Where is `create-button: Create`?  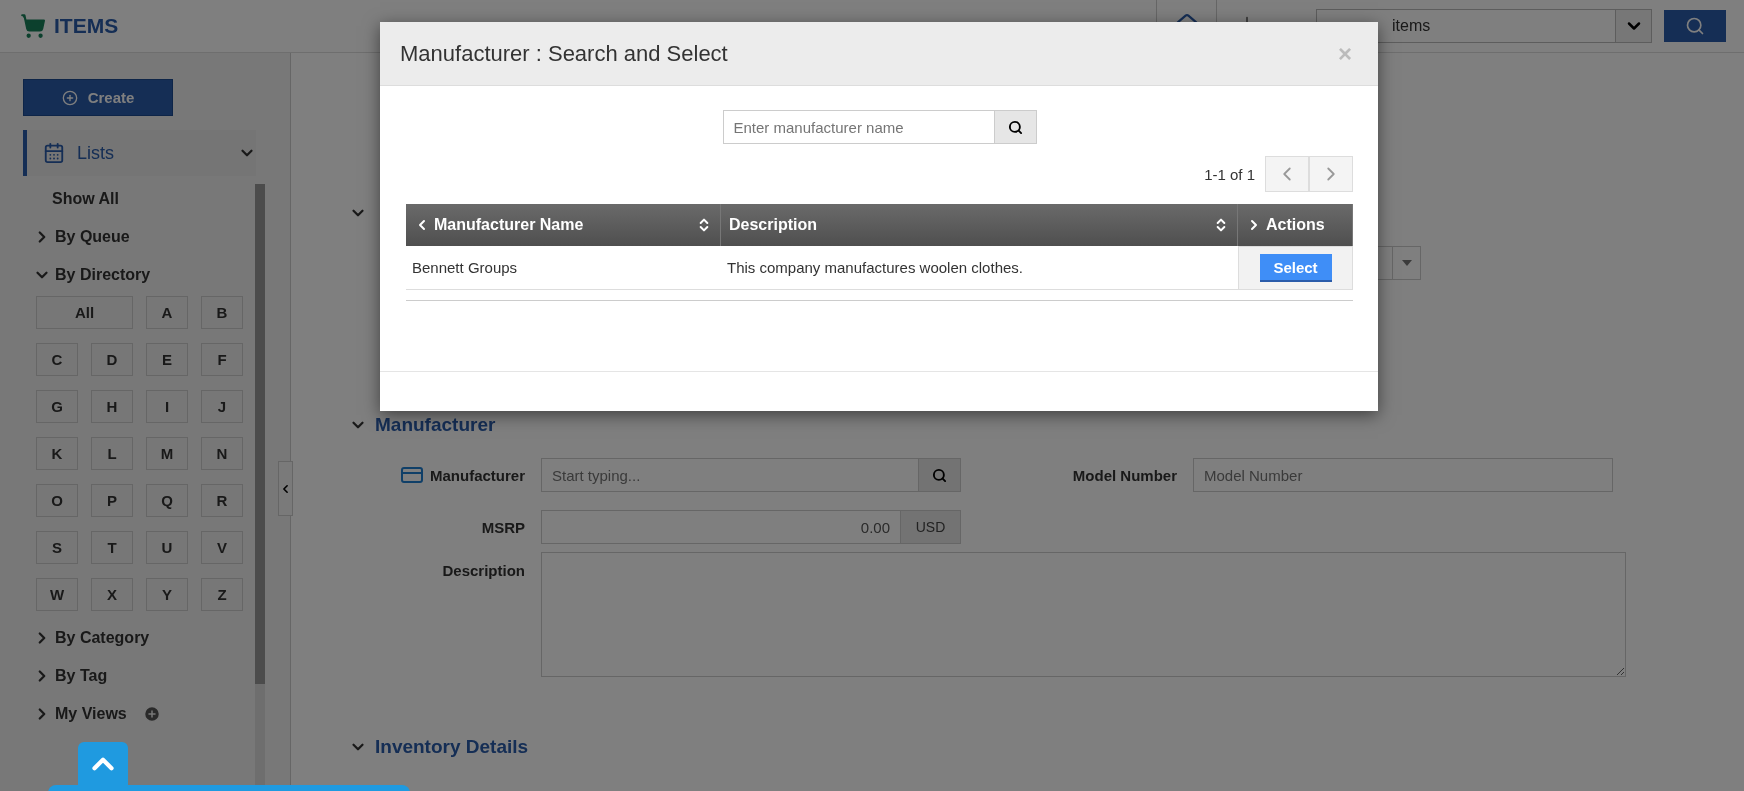
create-button: Create is located at coordinates (98, 97).